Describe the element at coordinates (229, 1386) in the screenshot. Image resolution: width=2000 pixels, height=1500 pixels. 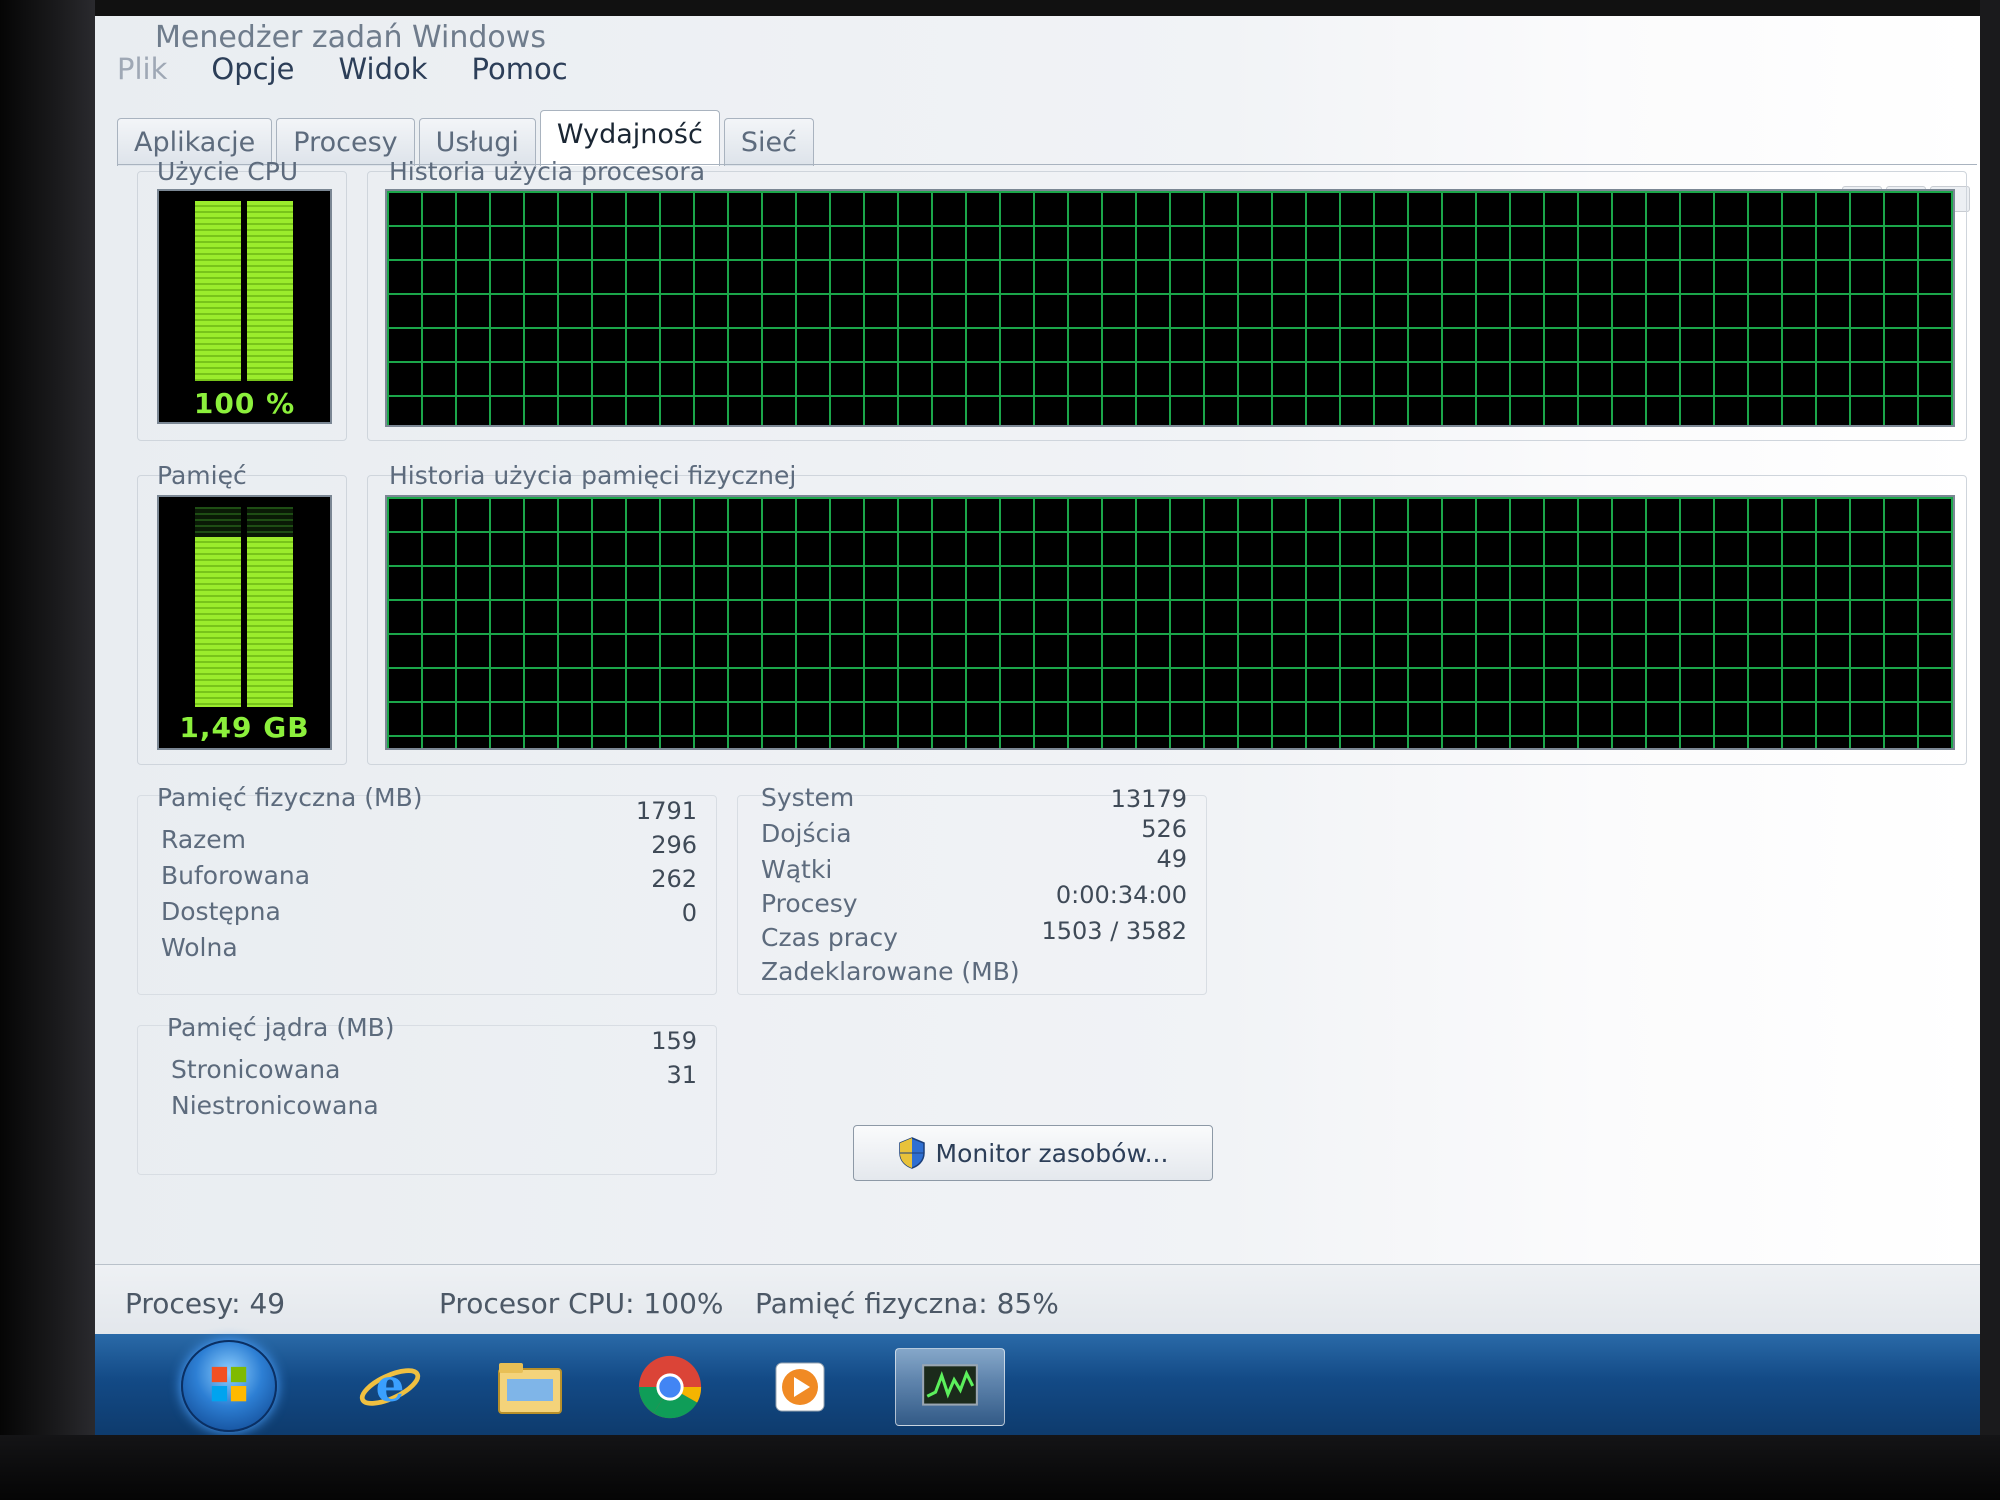
I see `start-orb` at that location.